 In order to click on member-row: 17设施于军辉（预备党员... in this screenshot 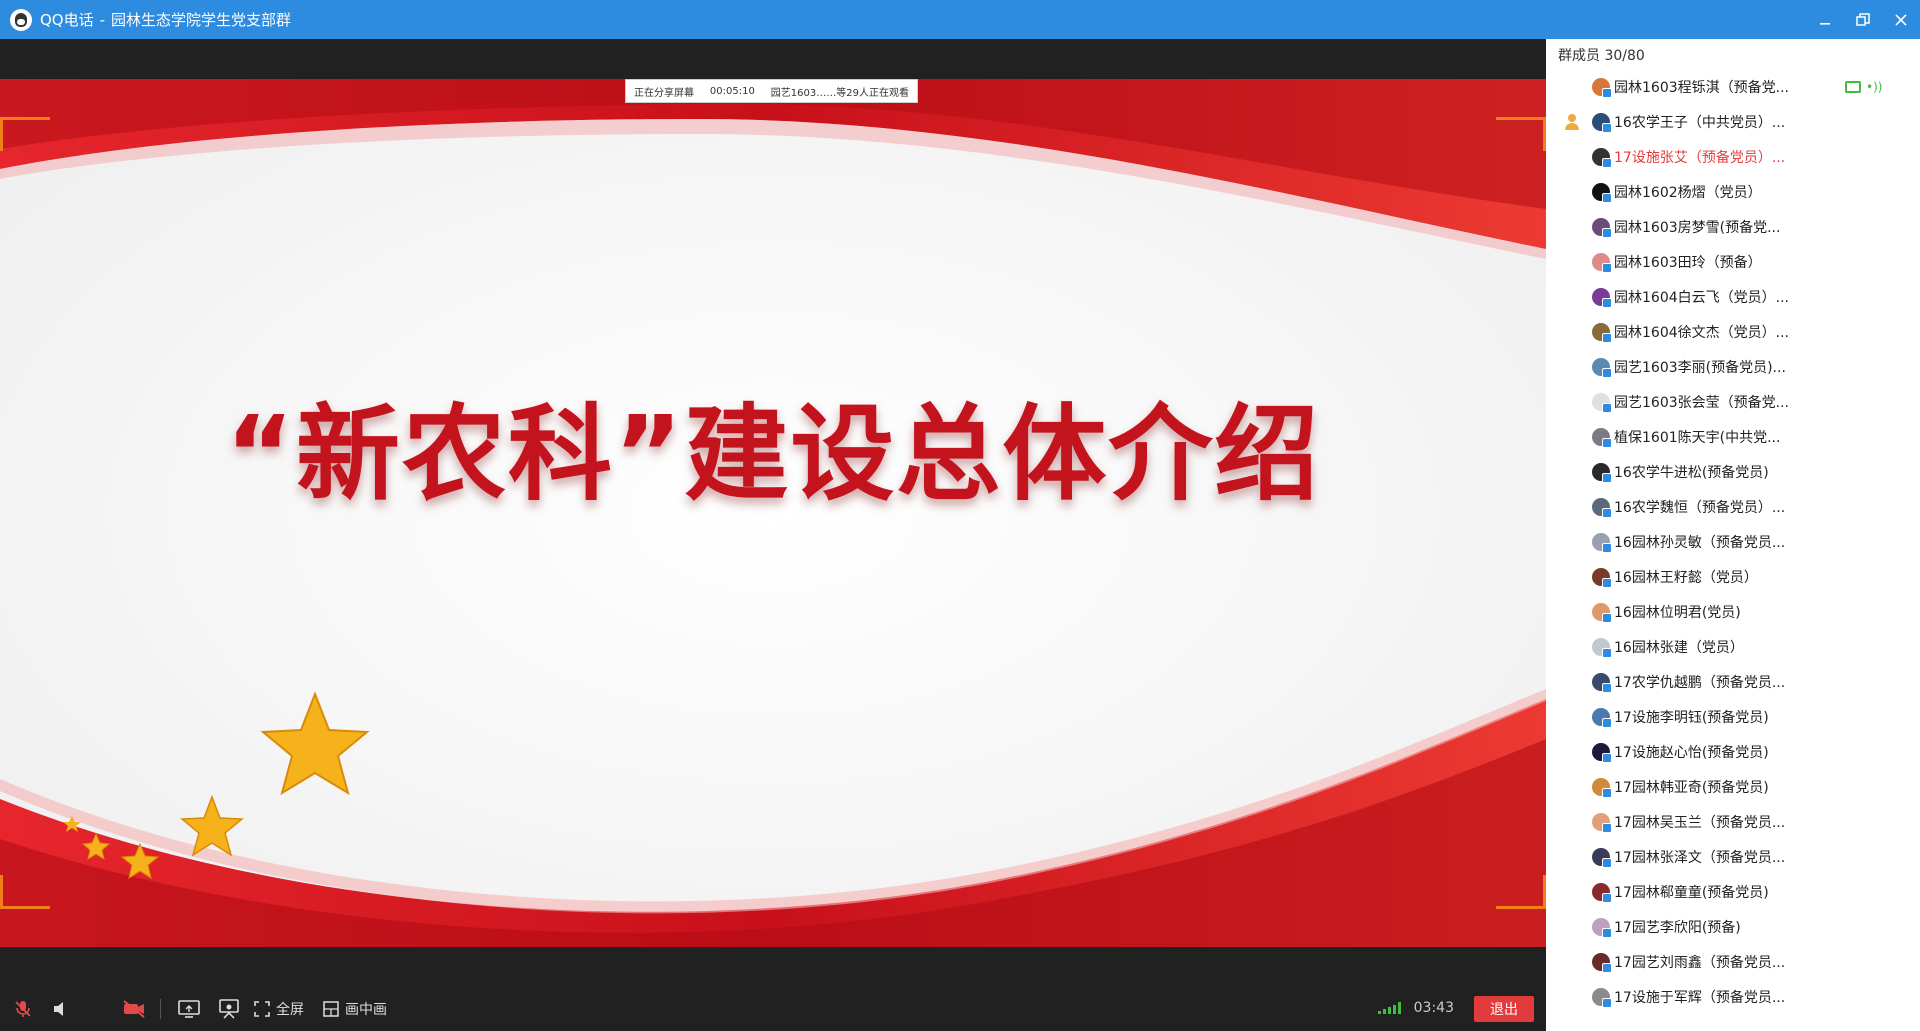, I will do `click(1733, 996)`.